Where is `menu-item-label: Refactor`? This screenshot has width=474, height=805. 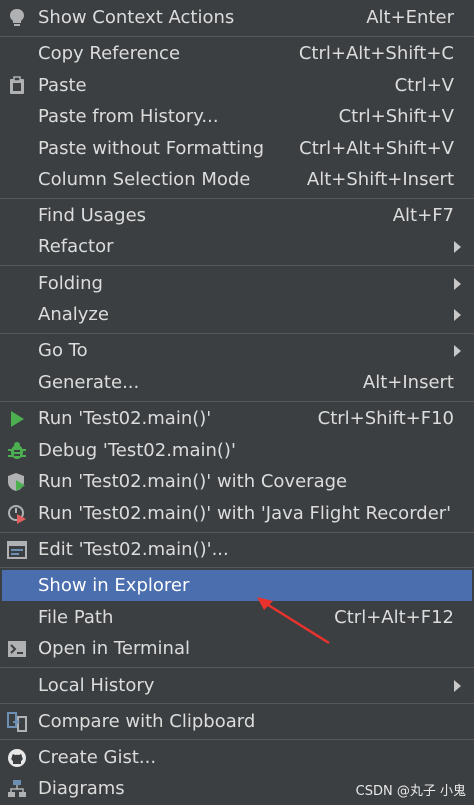
menu-item-label: Refactor is located at coordinates (76, 246).